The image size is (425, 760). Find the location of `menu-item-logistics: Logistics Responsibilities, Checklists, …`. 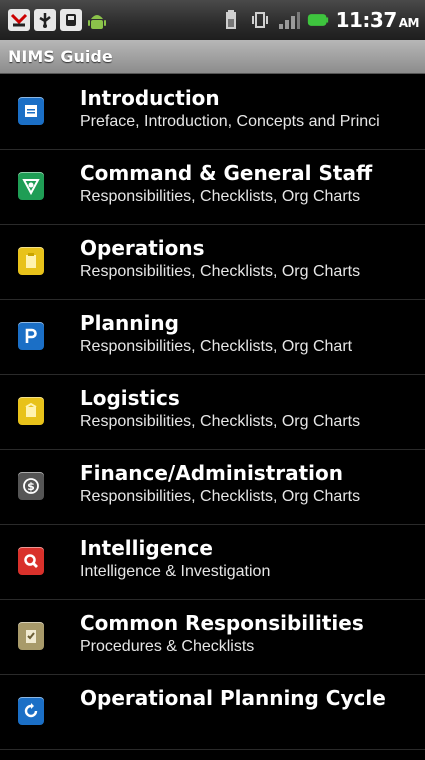

menu-item-logistics: Logistics Responsibilities, Checklists, … is located at coordinates (212, 412).